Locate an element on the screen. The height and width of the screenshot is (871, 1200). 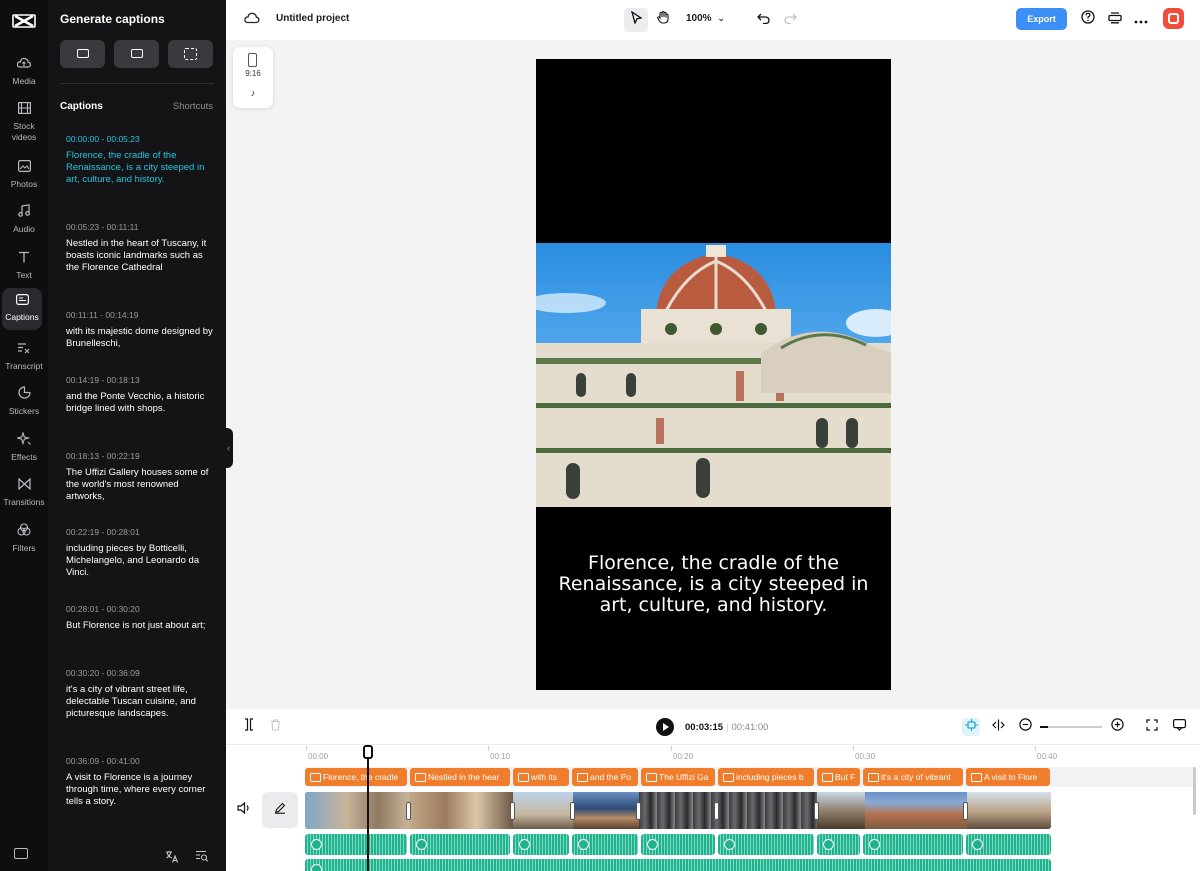
tab-captions: Captions is located at coordinates (81, 106).